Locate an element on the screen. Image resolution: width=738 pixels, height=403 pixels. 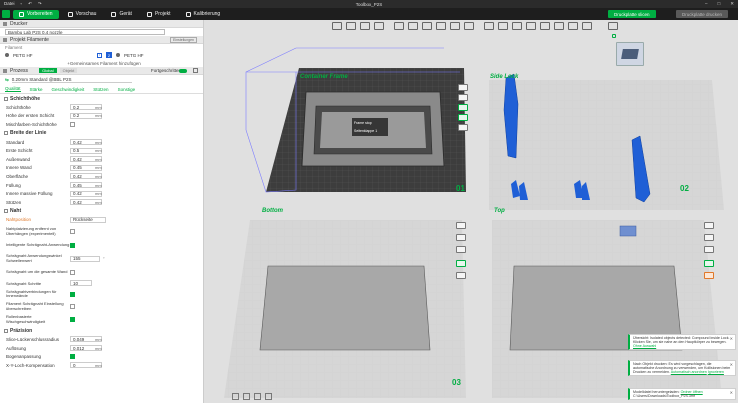
tab-prepare: Vorbereiten is located at coordinates (36, 14).